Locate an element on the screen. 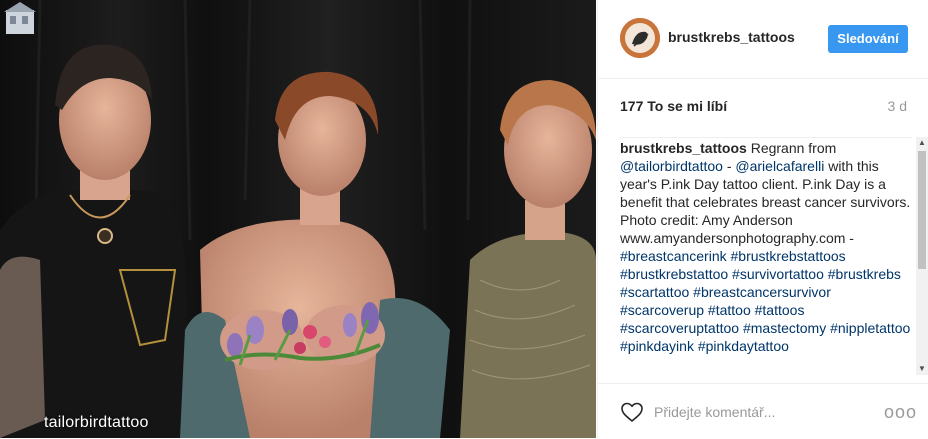 The image size is (928, 439). scrollbar-thumb is located at coordinates (922, 210).